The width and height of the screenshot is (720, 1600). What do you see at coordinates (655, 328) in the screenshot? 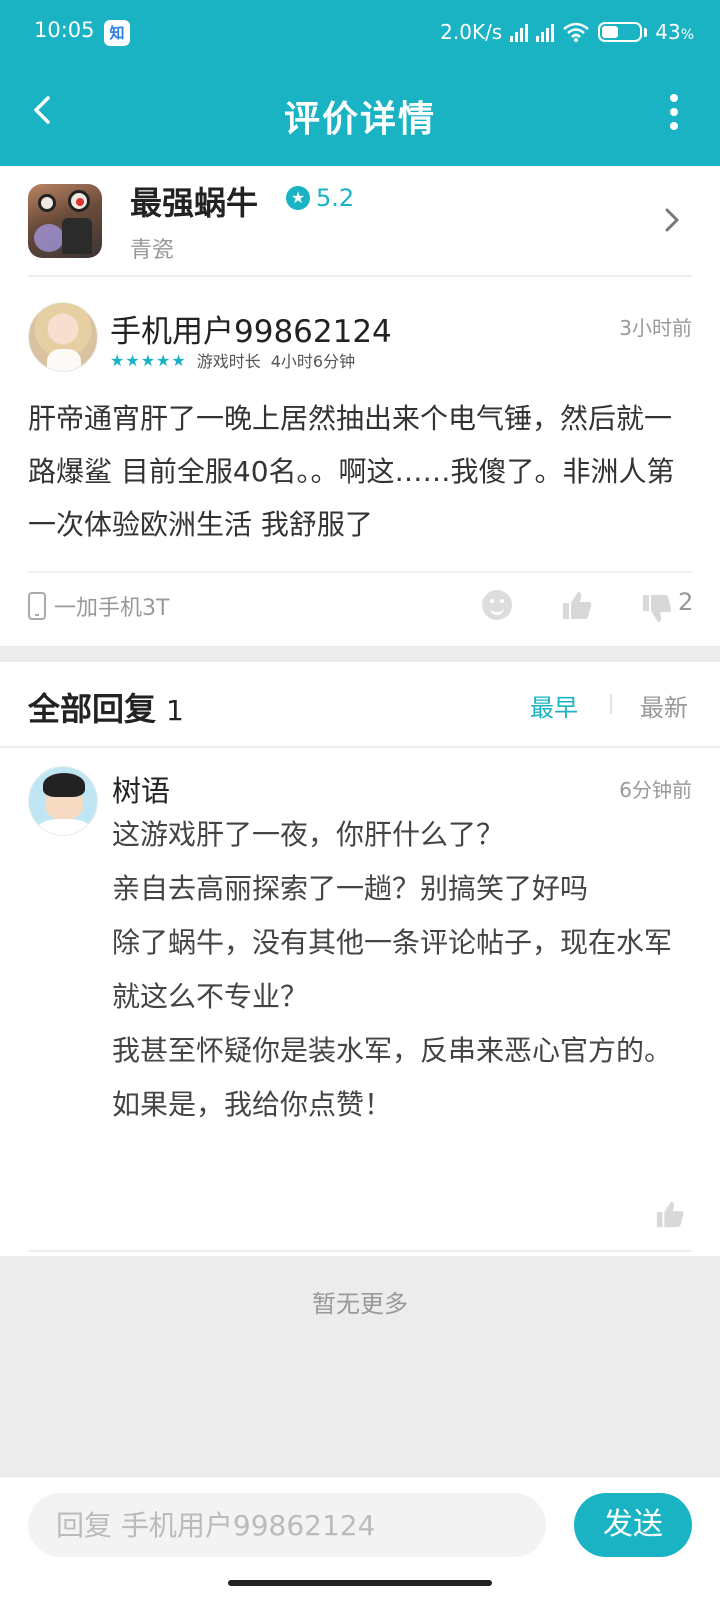
I see `review-time: 3小时前` at bounding box center [655, 328].